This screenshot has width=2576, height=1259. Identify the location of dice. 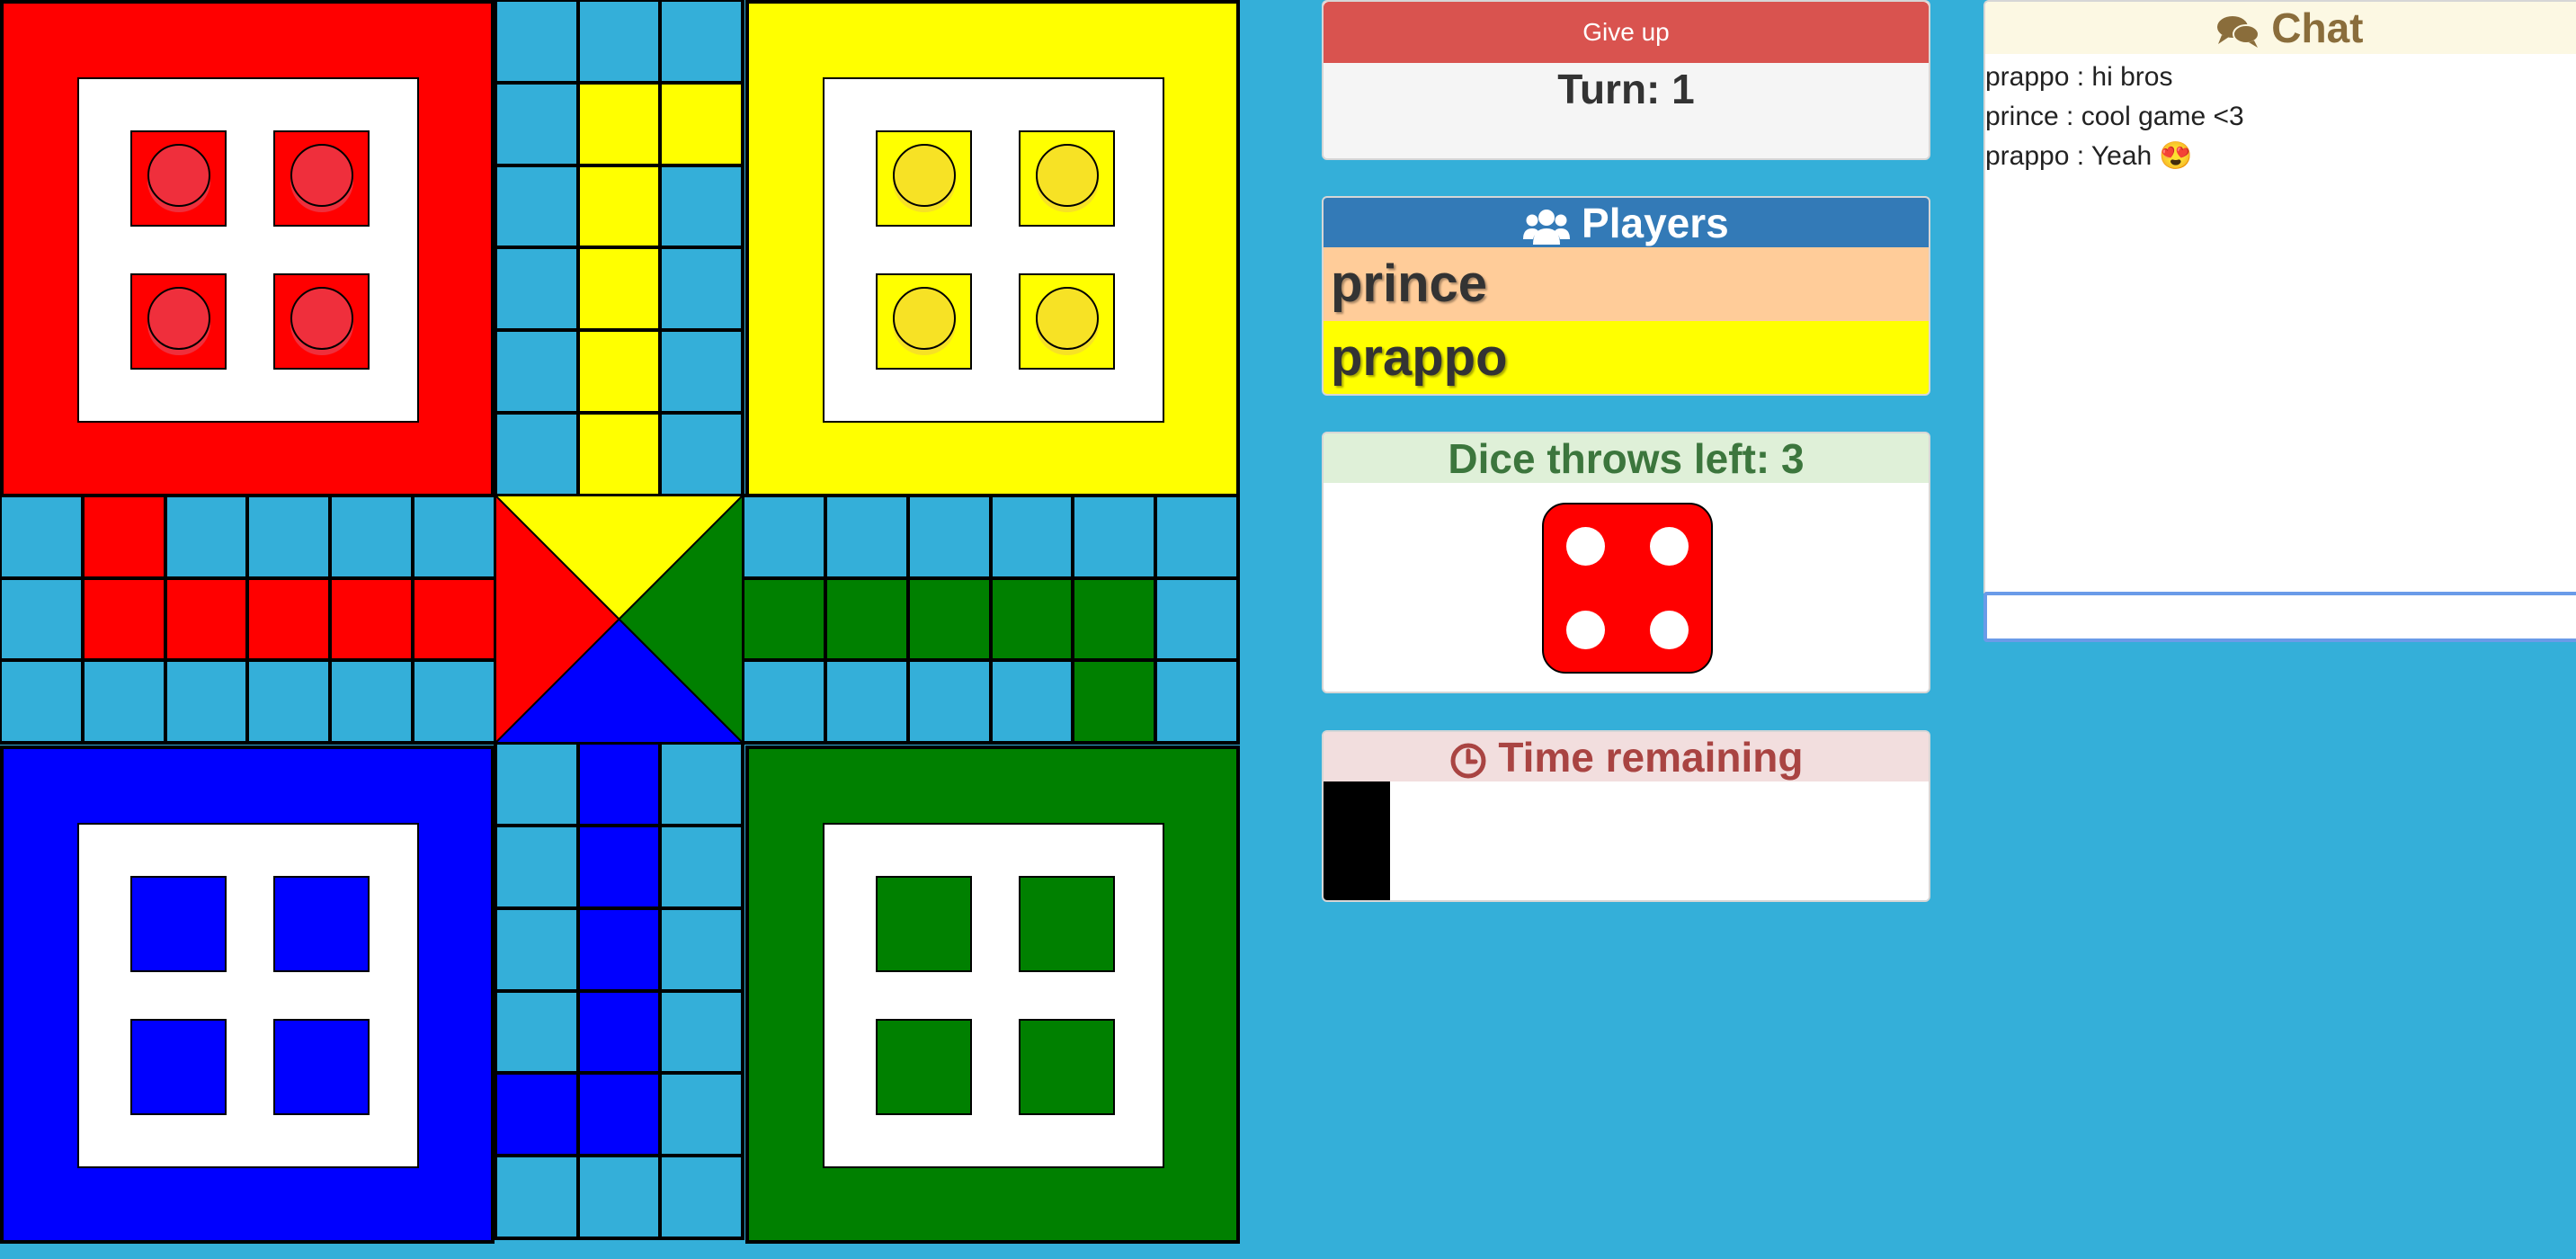
(1628, 588).